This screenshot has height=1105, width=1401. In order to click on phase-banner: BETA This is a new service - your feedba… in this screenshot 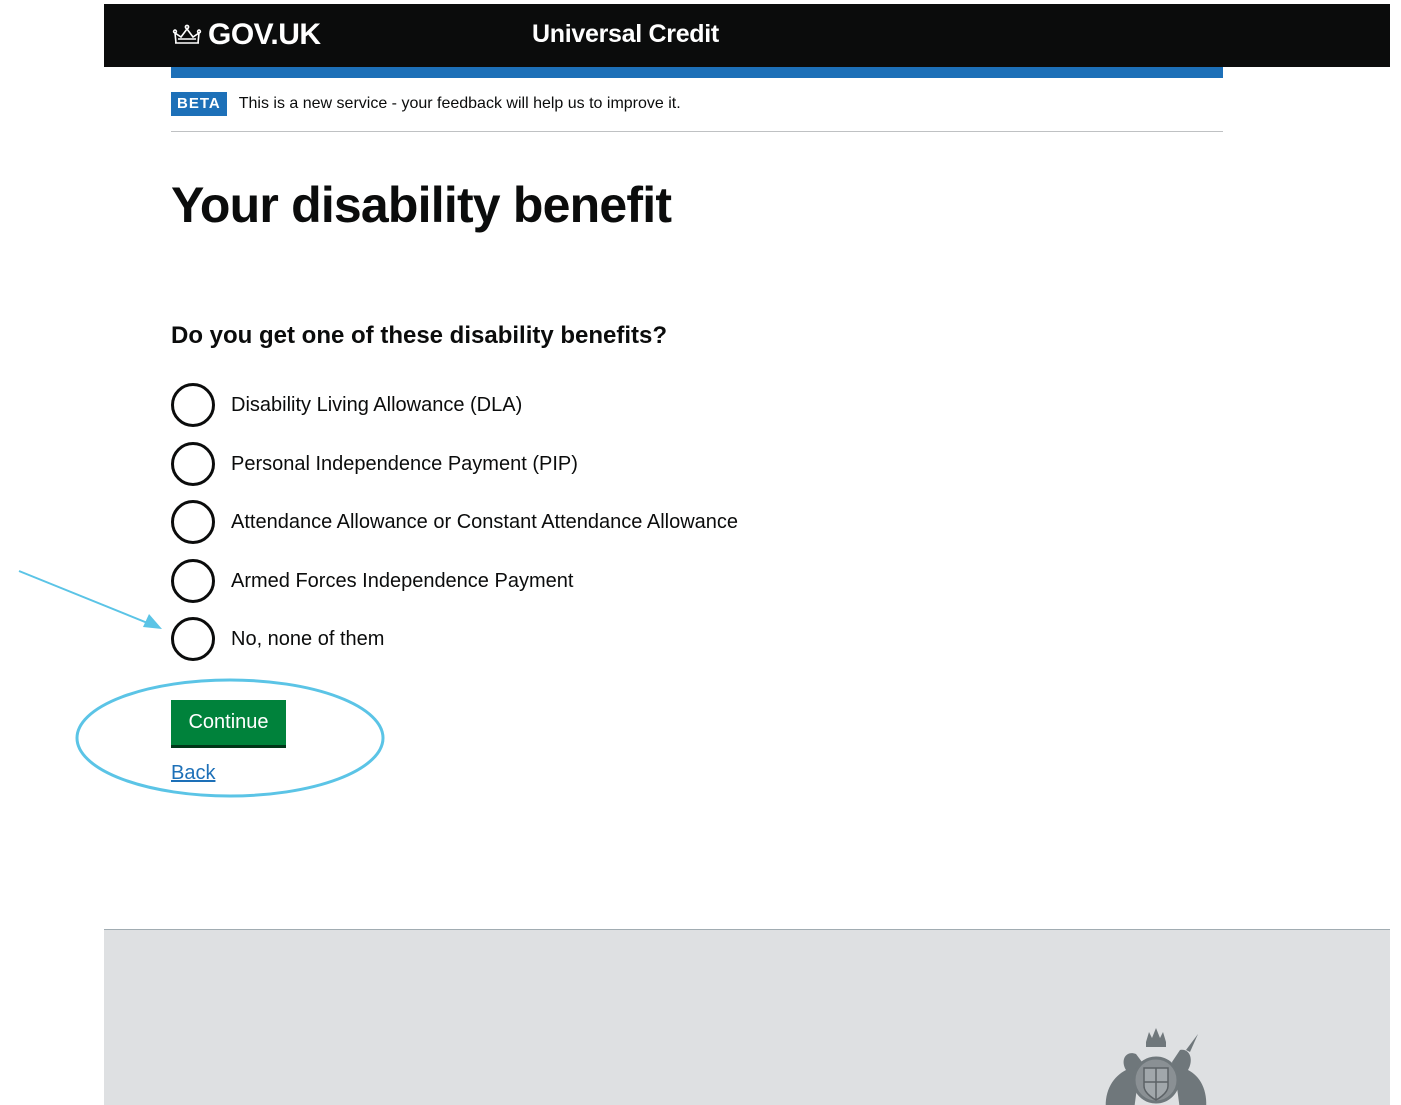, I will do `click(697, 112)`.